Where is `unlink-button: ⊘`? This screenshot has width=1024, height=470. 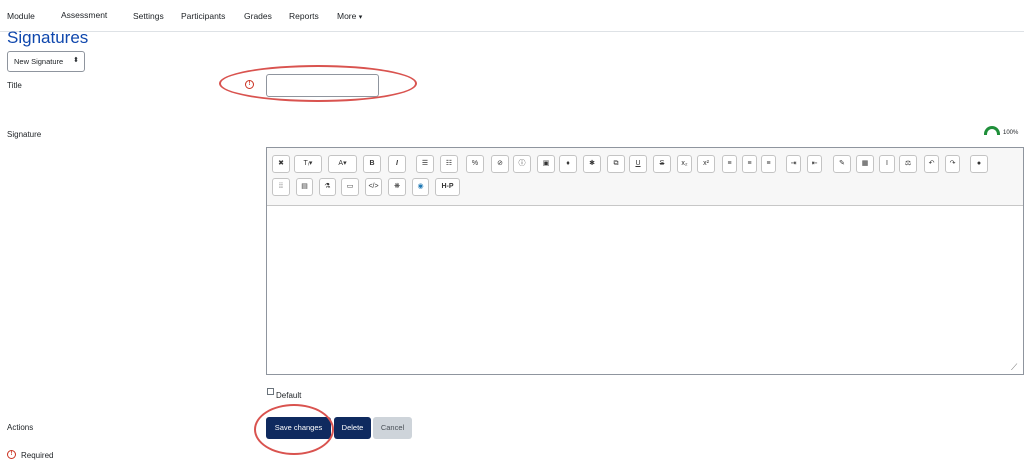 unlink-button: ⊘ is located at coordinates (500, 164).